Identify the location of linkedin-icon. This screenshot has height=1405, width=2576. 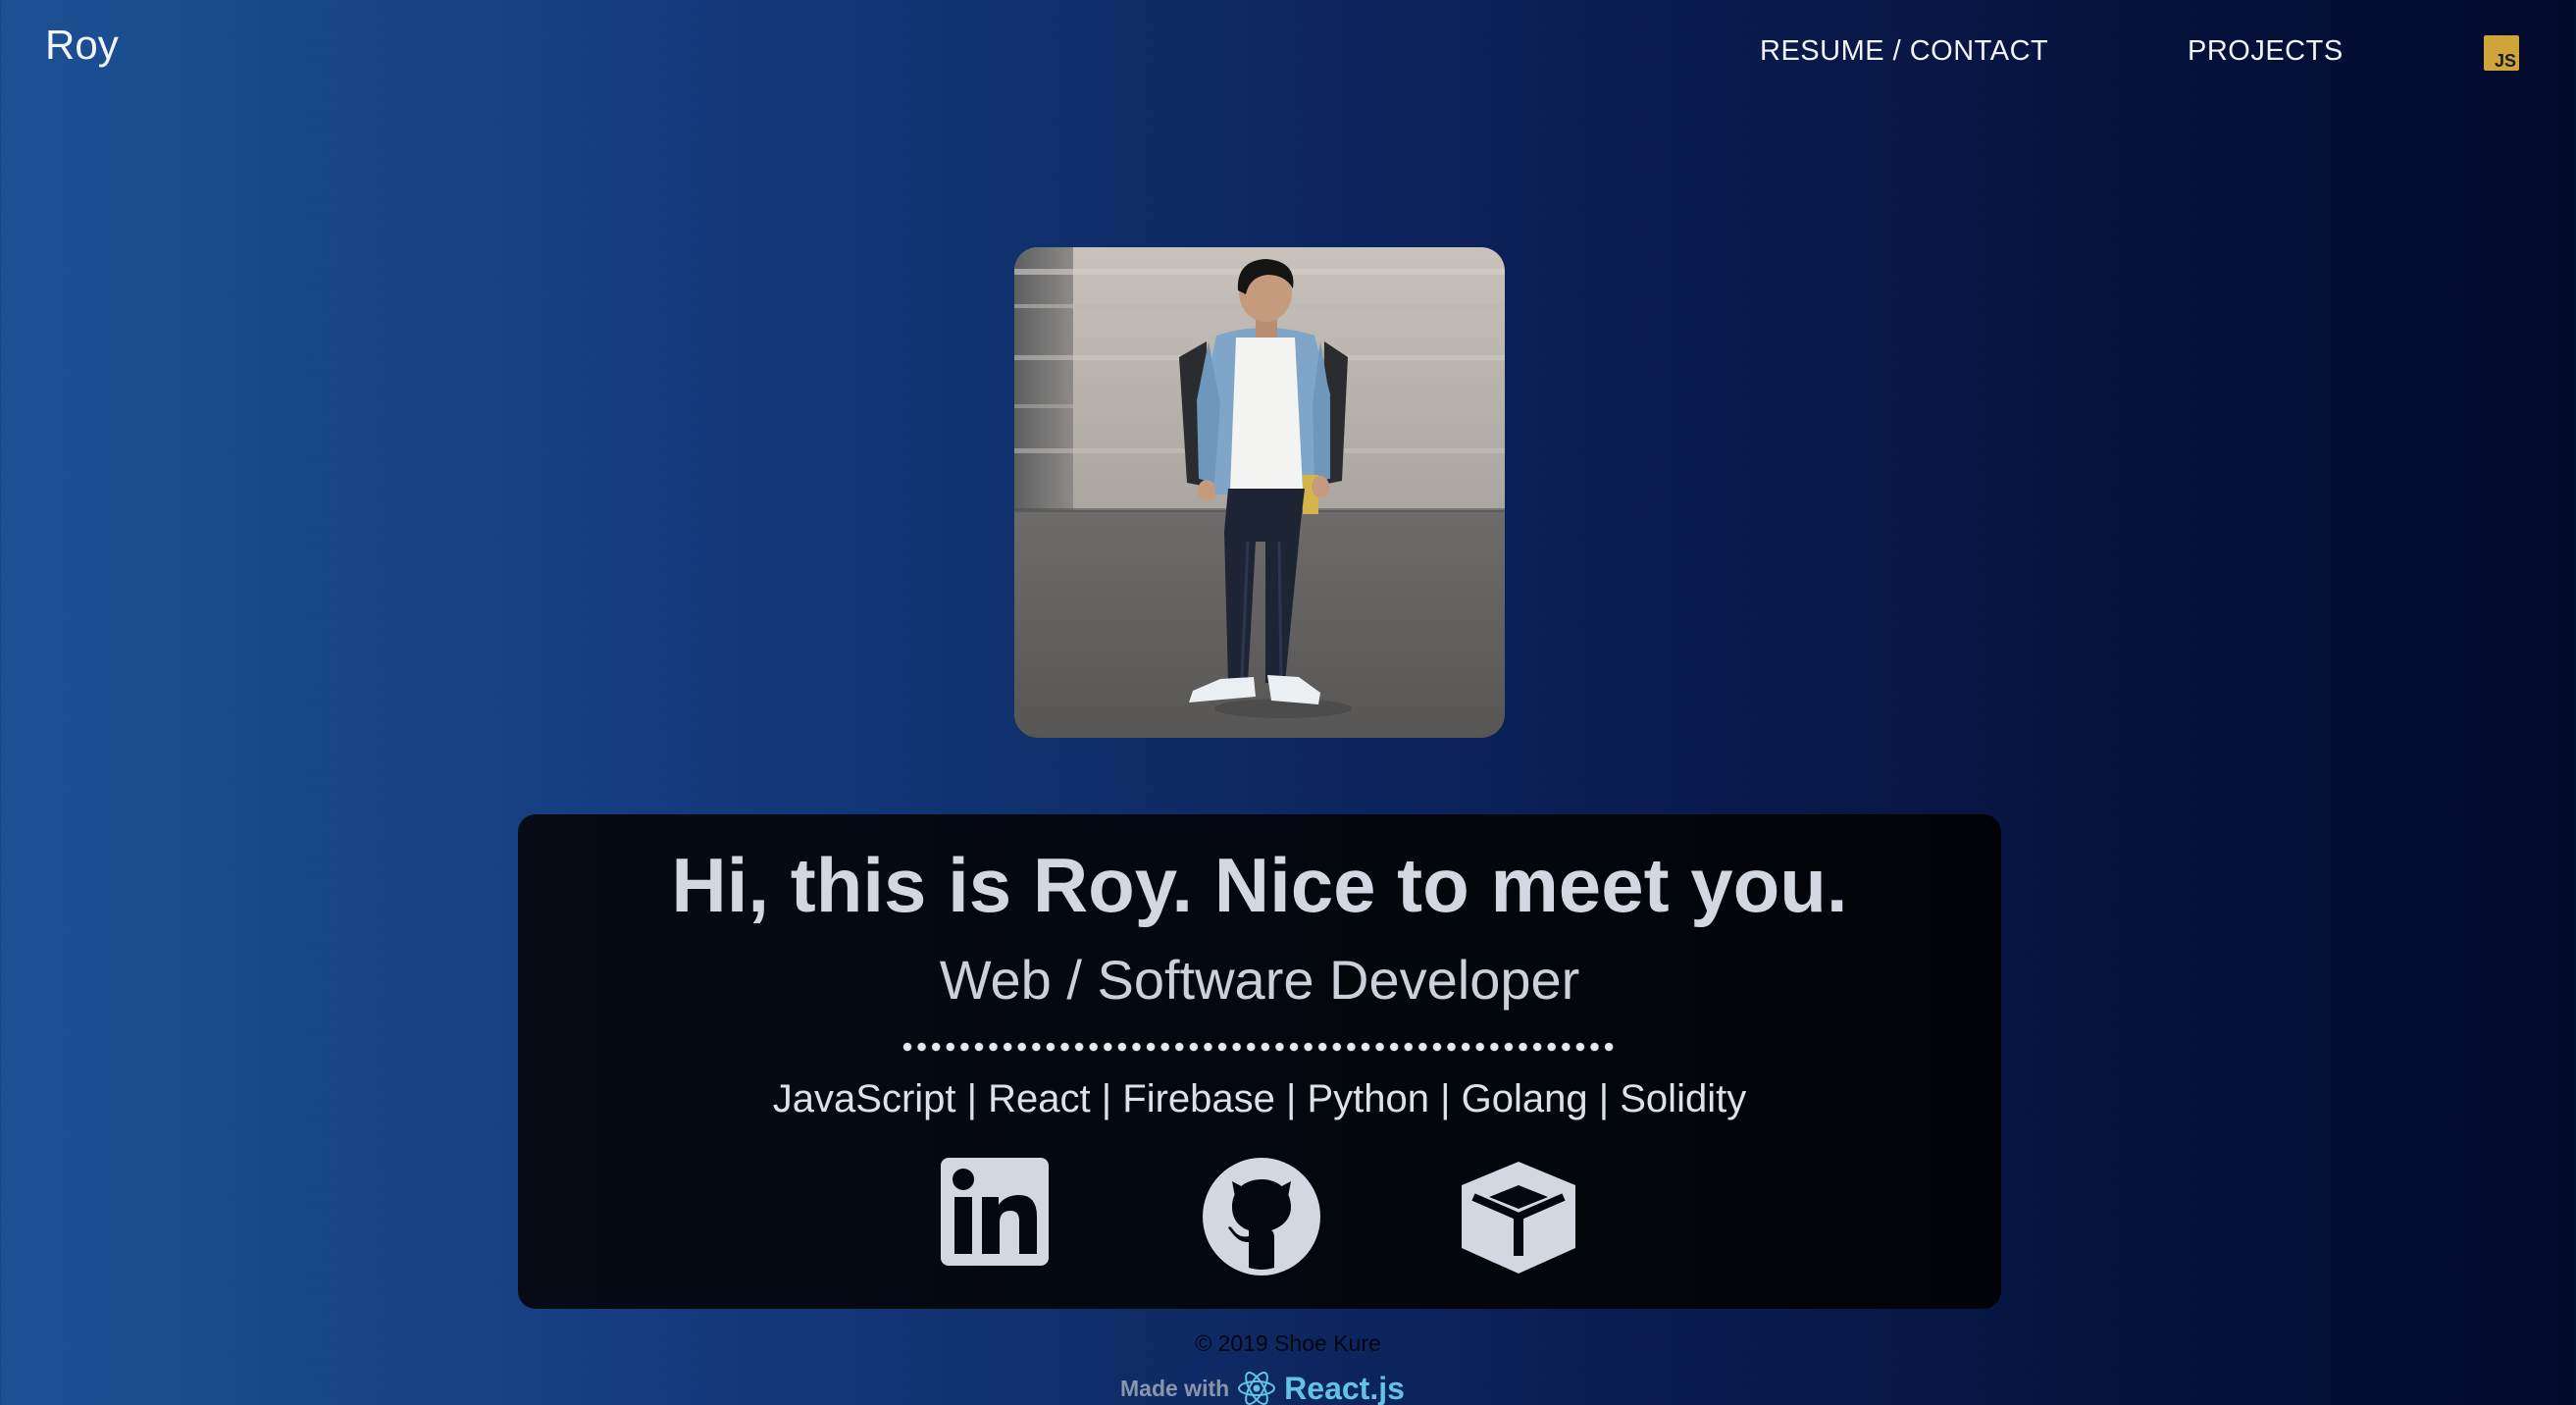
(995, 1212).